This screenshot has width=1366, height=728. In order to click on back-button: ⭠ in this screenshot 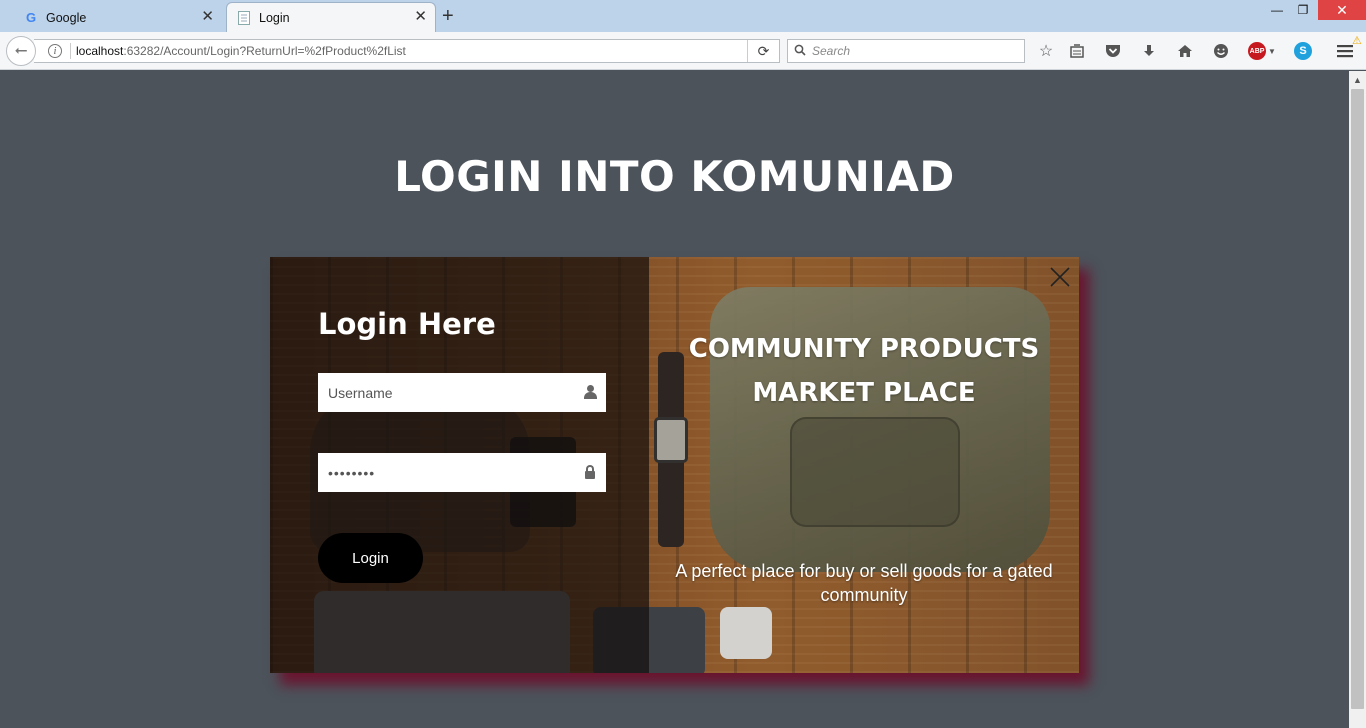, I will do `click(21, 51)`.